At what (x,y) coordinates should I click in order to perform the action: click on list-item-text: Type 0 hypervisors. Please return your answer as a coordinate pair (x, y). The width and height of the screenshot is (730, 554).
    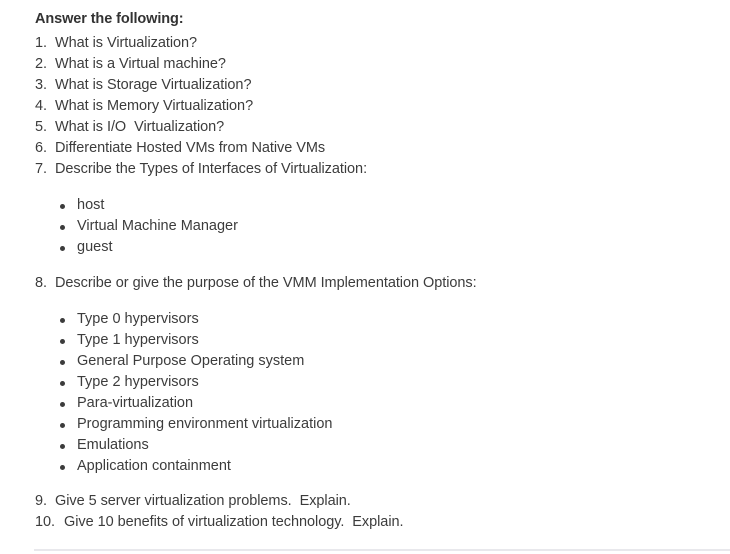
    Looking at the image, I should click on (138, 319).